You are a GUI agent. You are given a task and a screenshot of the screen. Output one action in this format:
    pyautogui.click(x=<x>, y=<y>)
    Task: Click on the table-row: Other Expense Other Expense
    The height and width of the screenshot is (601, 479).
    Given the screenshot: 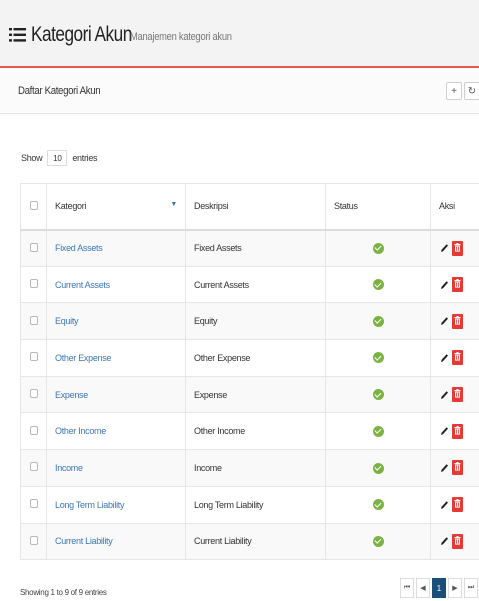 What is the action you would take?
    pyautogui.click(x=249, y=358)
    